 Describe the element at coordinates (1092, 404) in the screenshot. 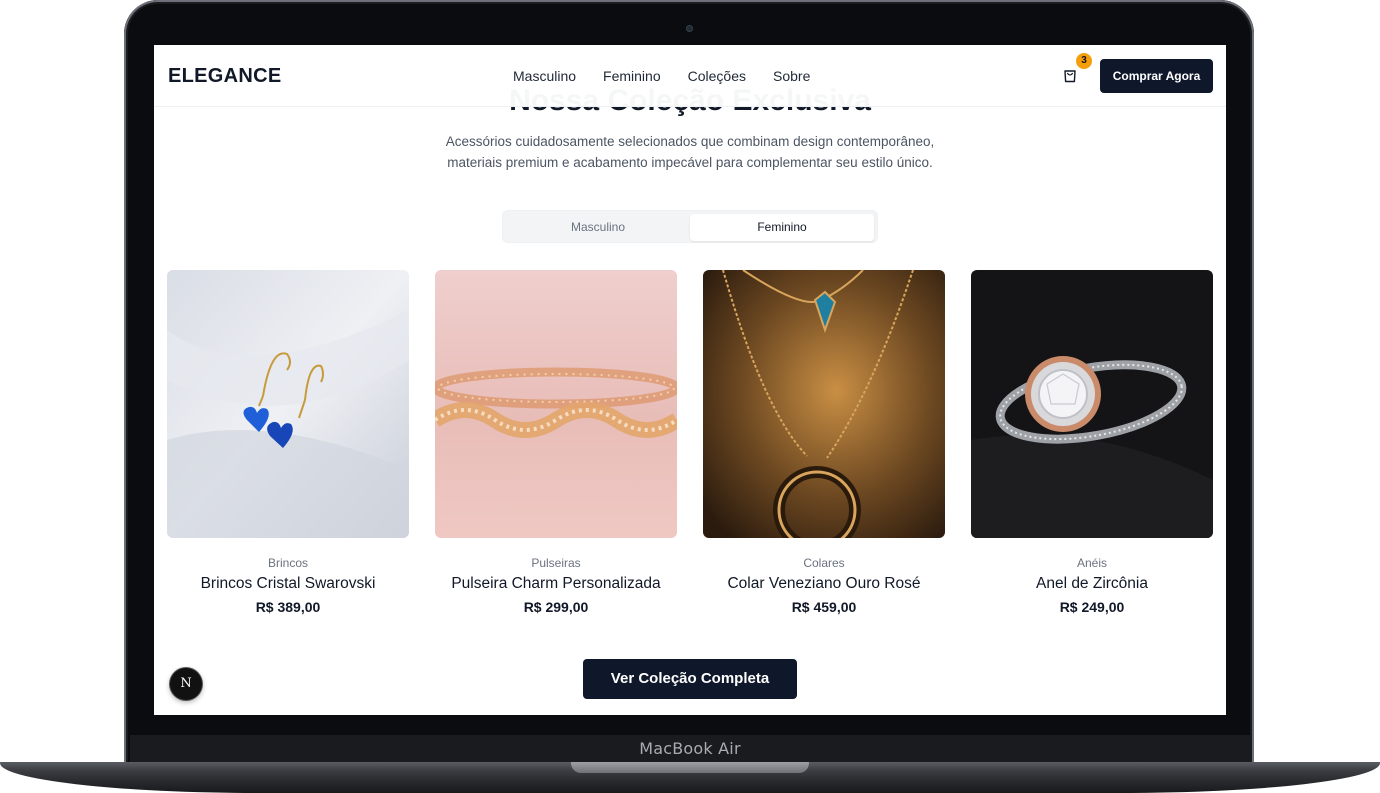

I see `product-image-ring` at that location.